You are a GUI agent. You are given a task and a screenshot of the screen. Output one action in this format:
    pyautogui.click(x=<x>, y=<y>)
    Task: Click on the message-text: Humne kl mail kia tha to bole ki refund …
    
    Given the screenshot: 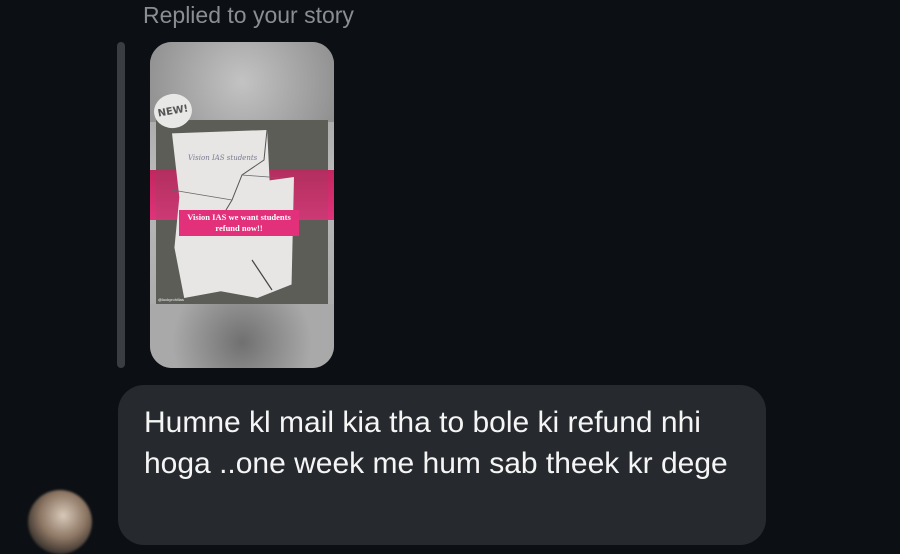 What is the action you would take?
    pyautogui.click(x=436, y=443)
    